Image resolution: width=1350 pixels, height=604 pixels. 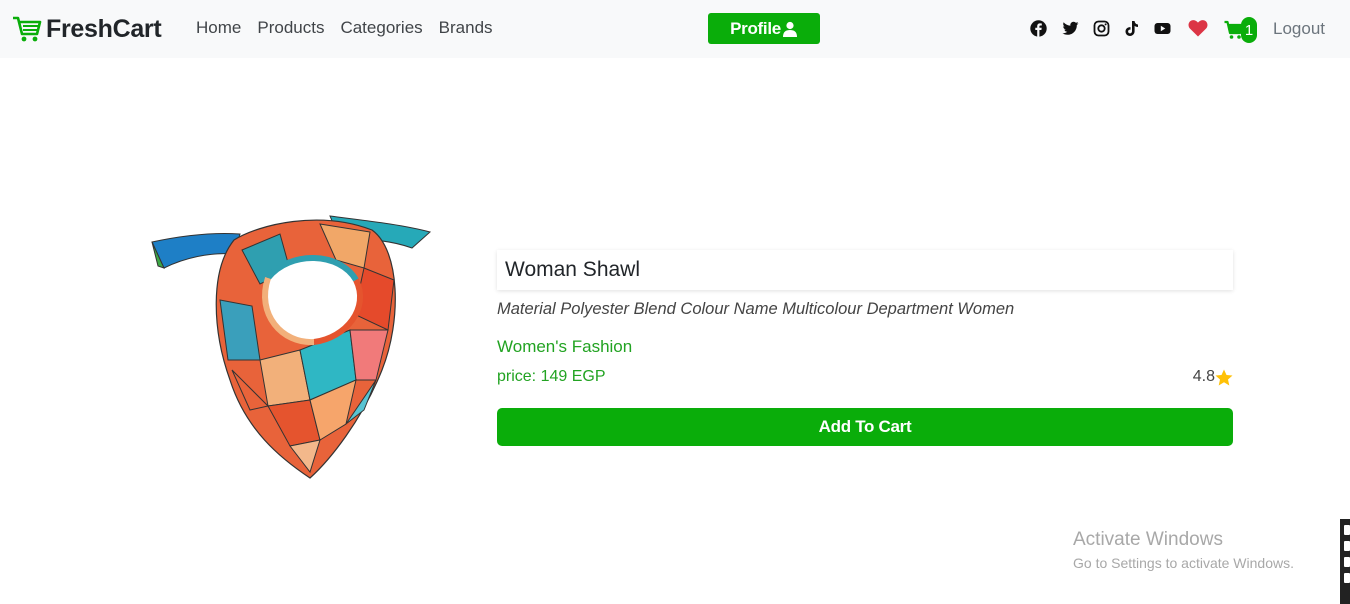 I want to click on product-image, so click(x=291, y=346).